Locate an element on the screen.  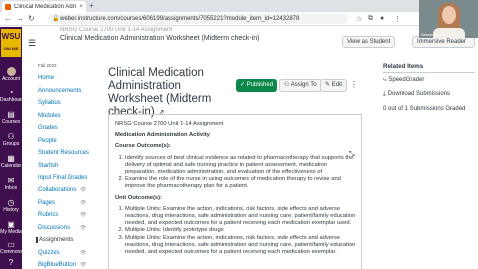
canvas-favicon-icon is located at coordinates (8, 6).